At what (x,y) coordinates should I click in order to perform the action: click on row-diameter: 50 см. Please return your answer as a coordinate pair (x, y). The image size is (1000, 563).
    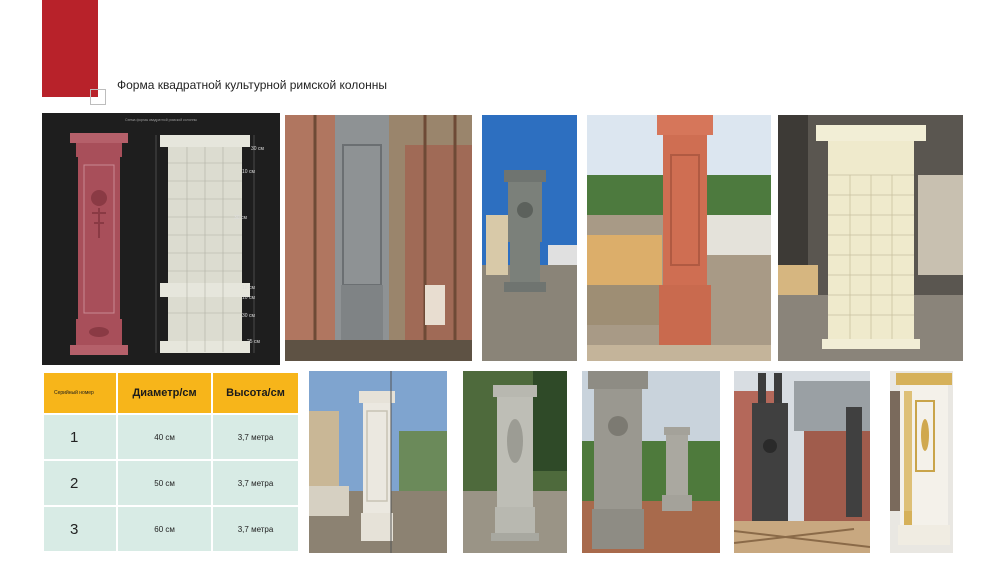
    Looking at the image, I should click on (165, 483).